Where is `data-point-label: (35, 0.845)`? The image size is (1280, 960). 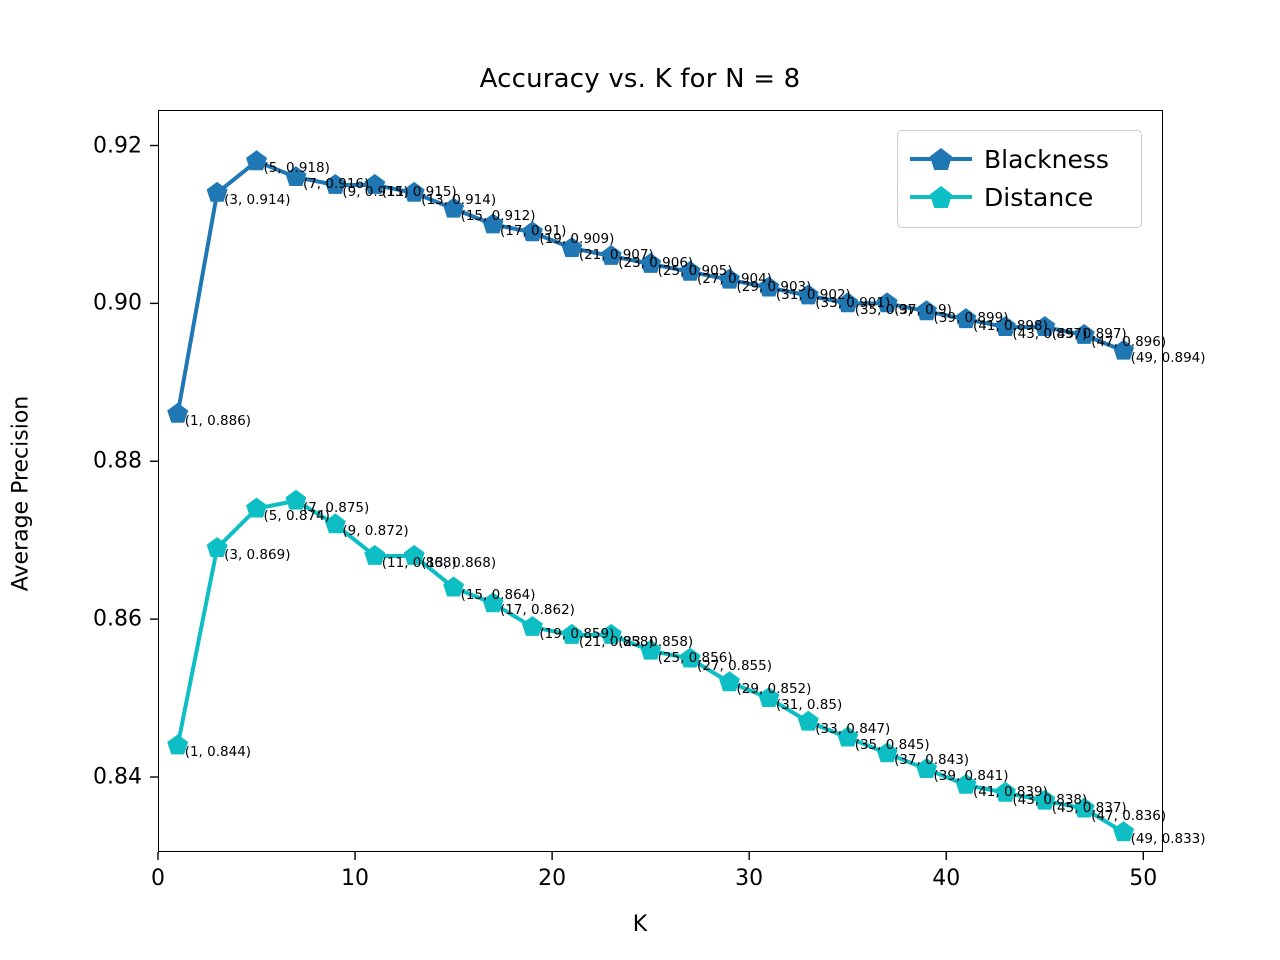
data-point-label: (35, 0.845) is located at coordinates (892, 744).